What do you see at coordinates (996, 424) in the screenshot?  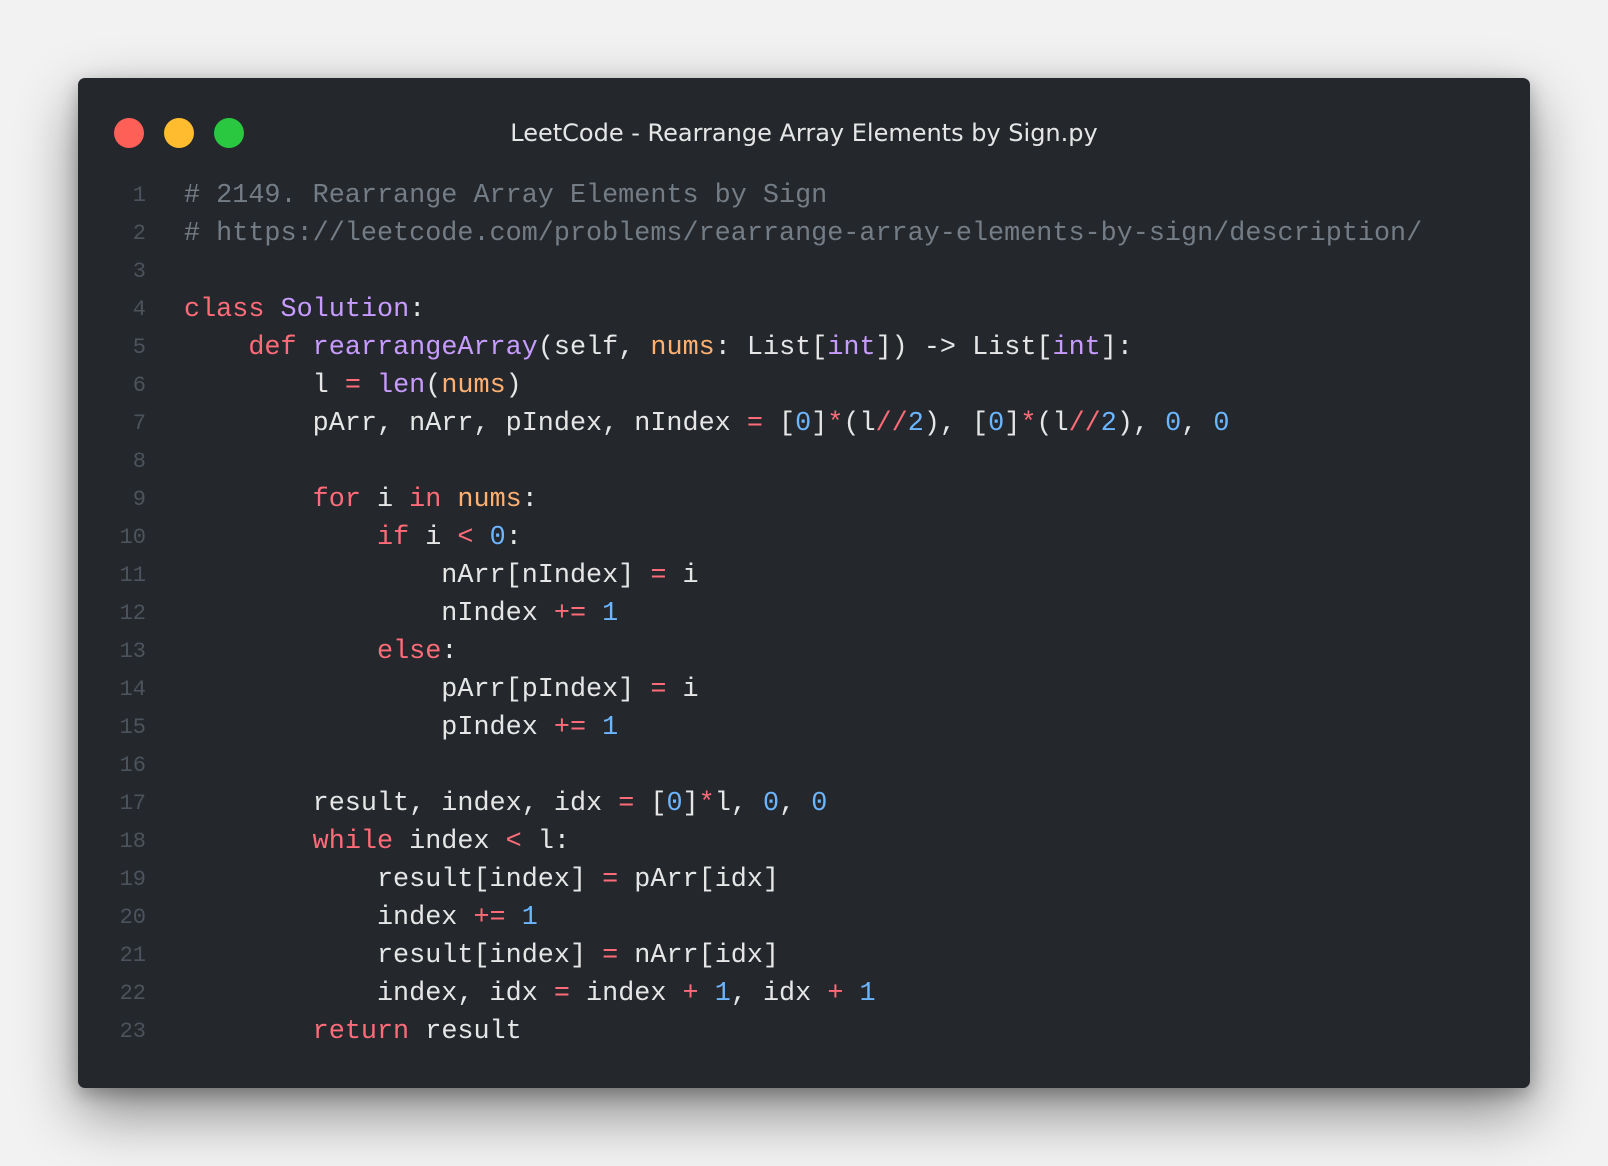 I see `code-token-number: 0` at bounding box center [996, 424].